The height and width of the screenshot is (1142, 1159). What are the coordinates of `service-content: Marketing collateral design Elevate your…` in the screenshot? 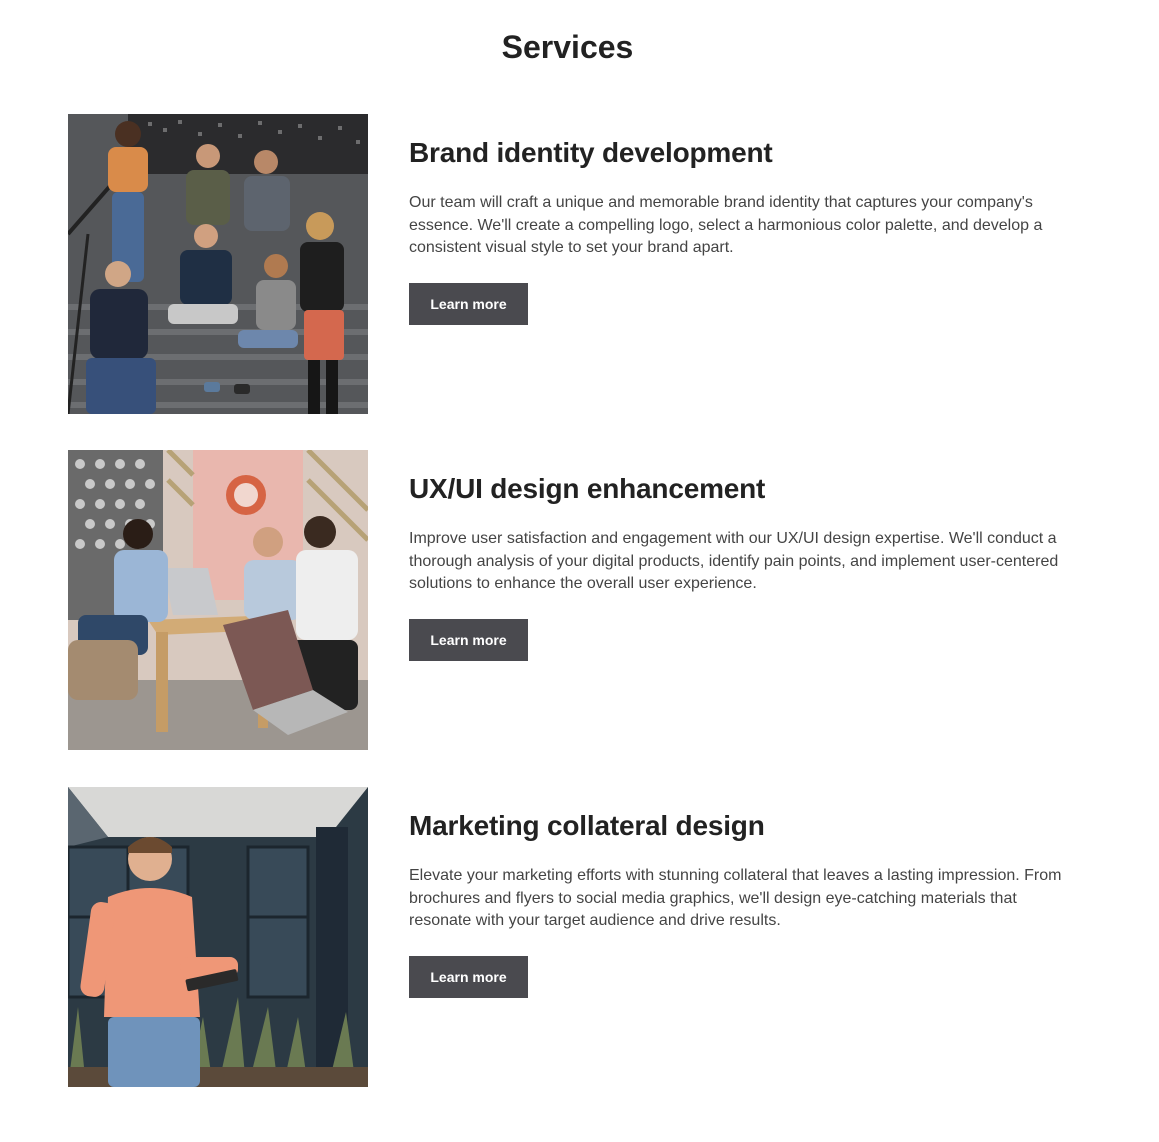 It's located at (741, 903).